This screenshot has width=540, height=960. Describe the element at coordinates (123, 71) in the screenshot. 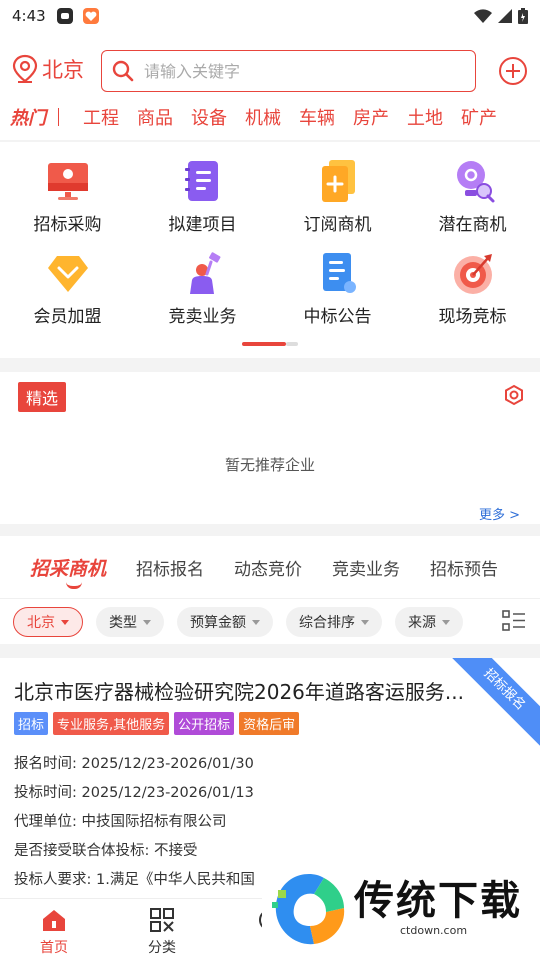

I see `search-icon` at that location.